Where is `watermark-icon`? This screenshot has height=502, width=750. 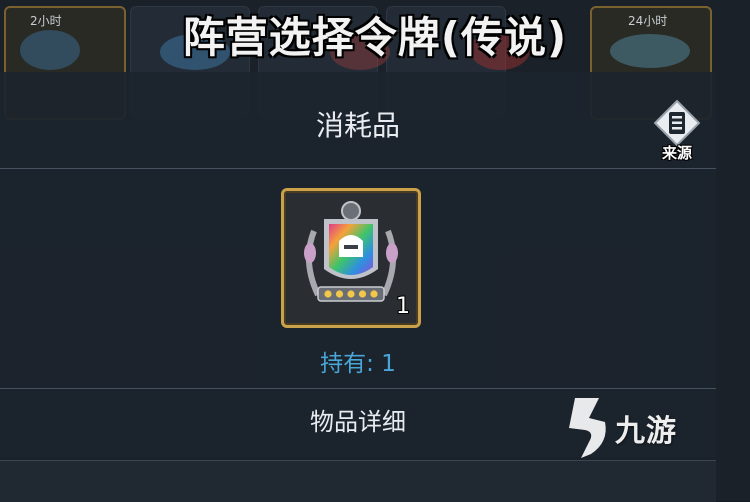 watermark-icon is located at coordinates (587, 428).